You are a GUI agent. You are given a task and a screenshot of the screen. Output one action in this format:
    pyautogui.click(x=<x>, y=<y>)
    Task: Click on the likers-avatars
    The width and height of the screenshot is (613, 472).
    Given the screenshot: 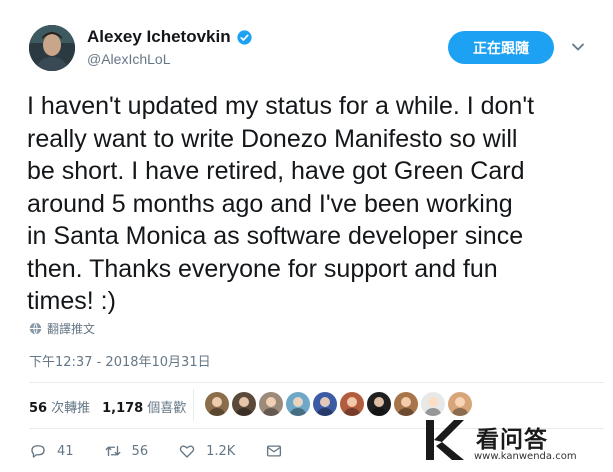 What is the action you would take?
    pyautogui.click(x=338, y=404)
    